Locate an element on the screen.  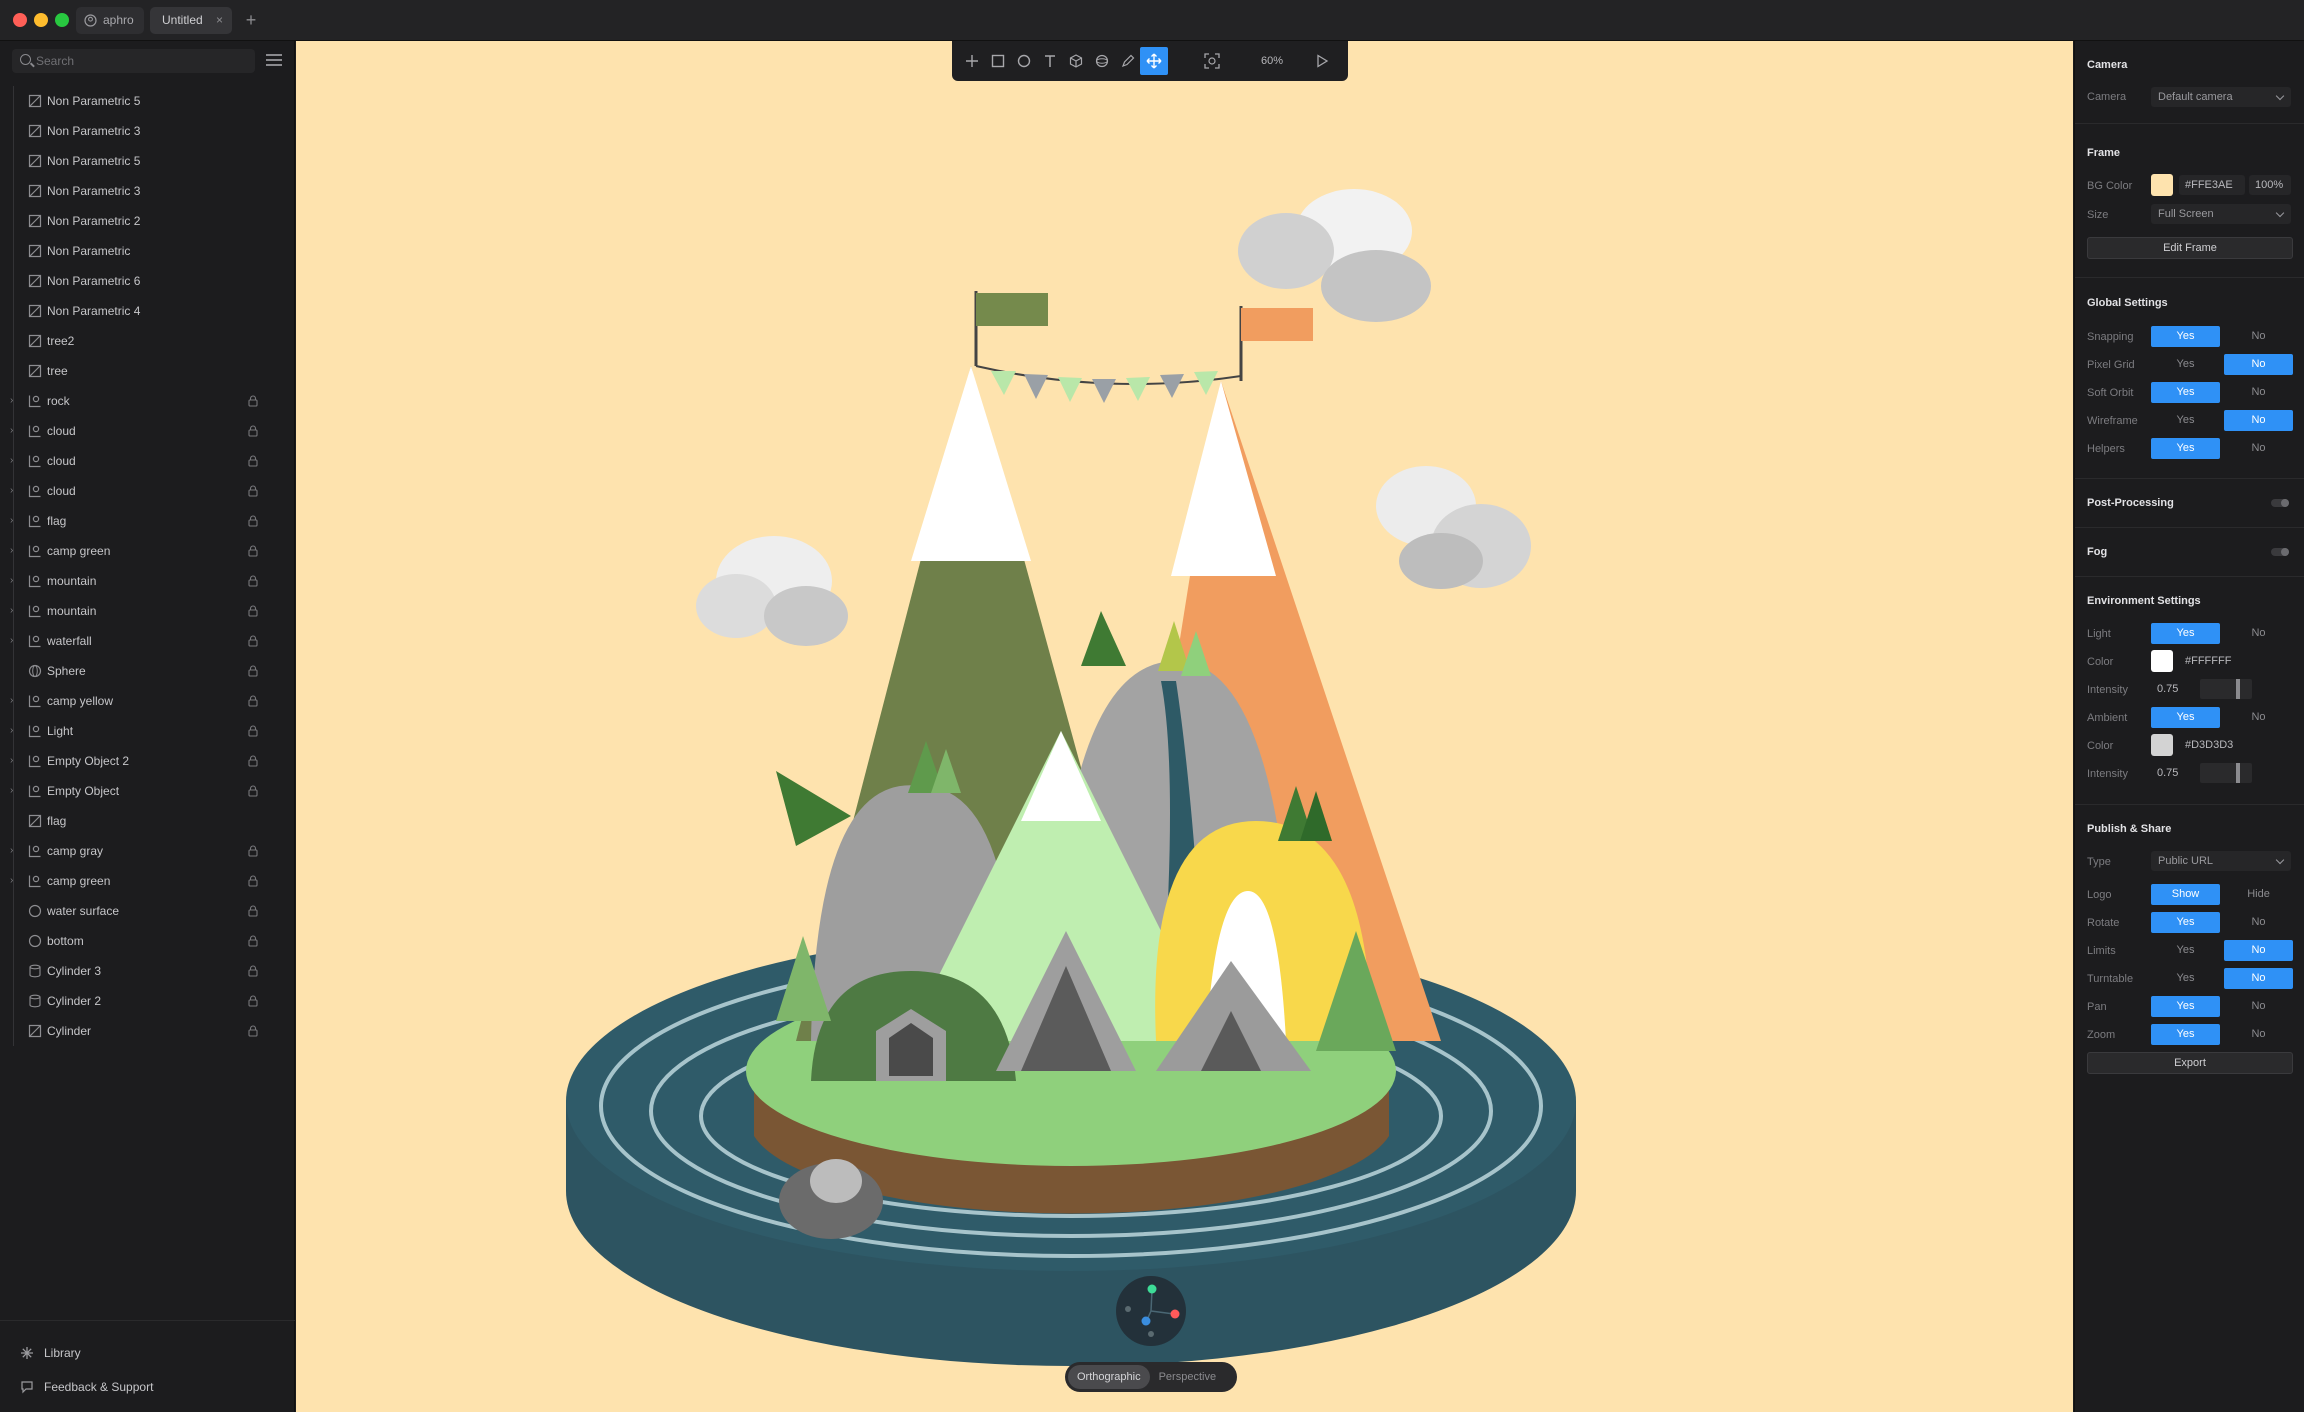
fog-toggle is located at coordinates (2280, 552).